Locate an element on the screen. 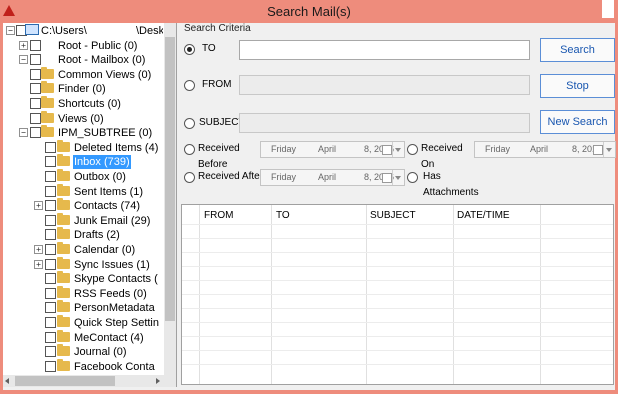 The width and height of the screenshot is (618, 394). column-header-from: FROM is located at coordinates (218, 215).